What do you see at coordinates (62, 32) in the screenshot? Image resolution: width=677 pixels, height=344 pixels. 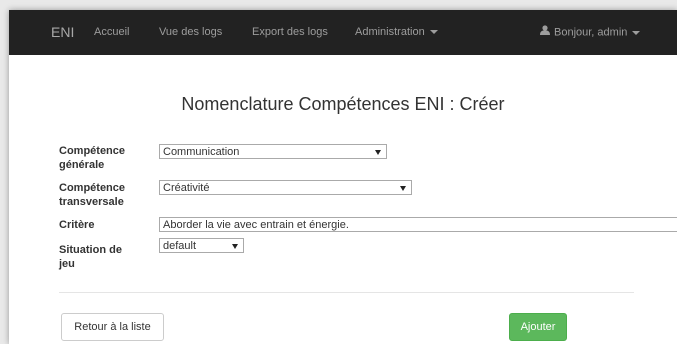 I see `brand-link: ENI` at bounding box center [62, 32].